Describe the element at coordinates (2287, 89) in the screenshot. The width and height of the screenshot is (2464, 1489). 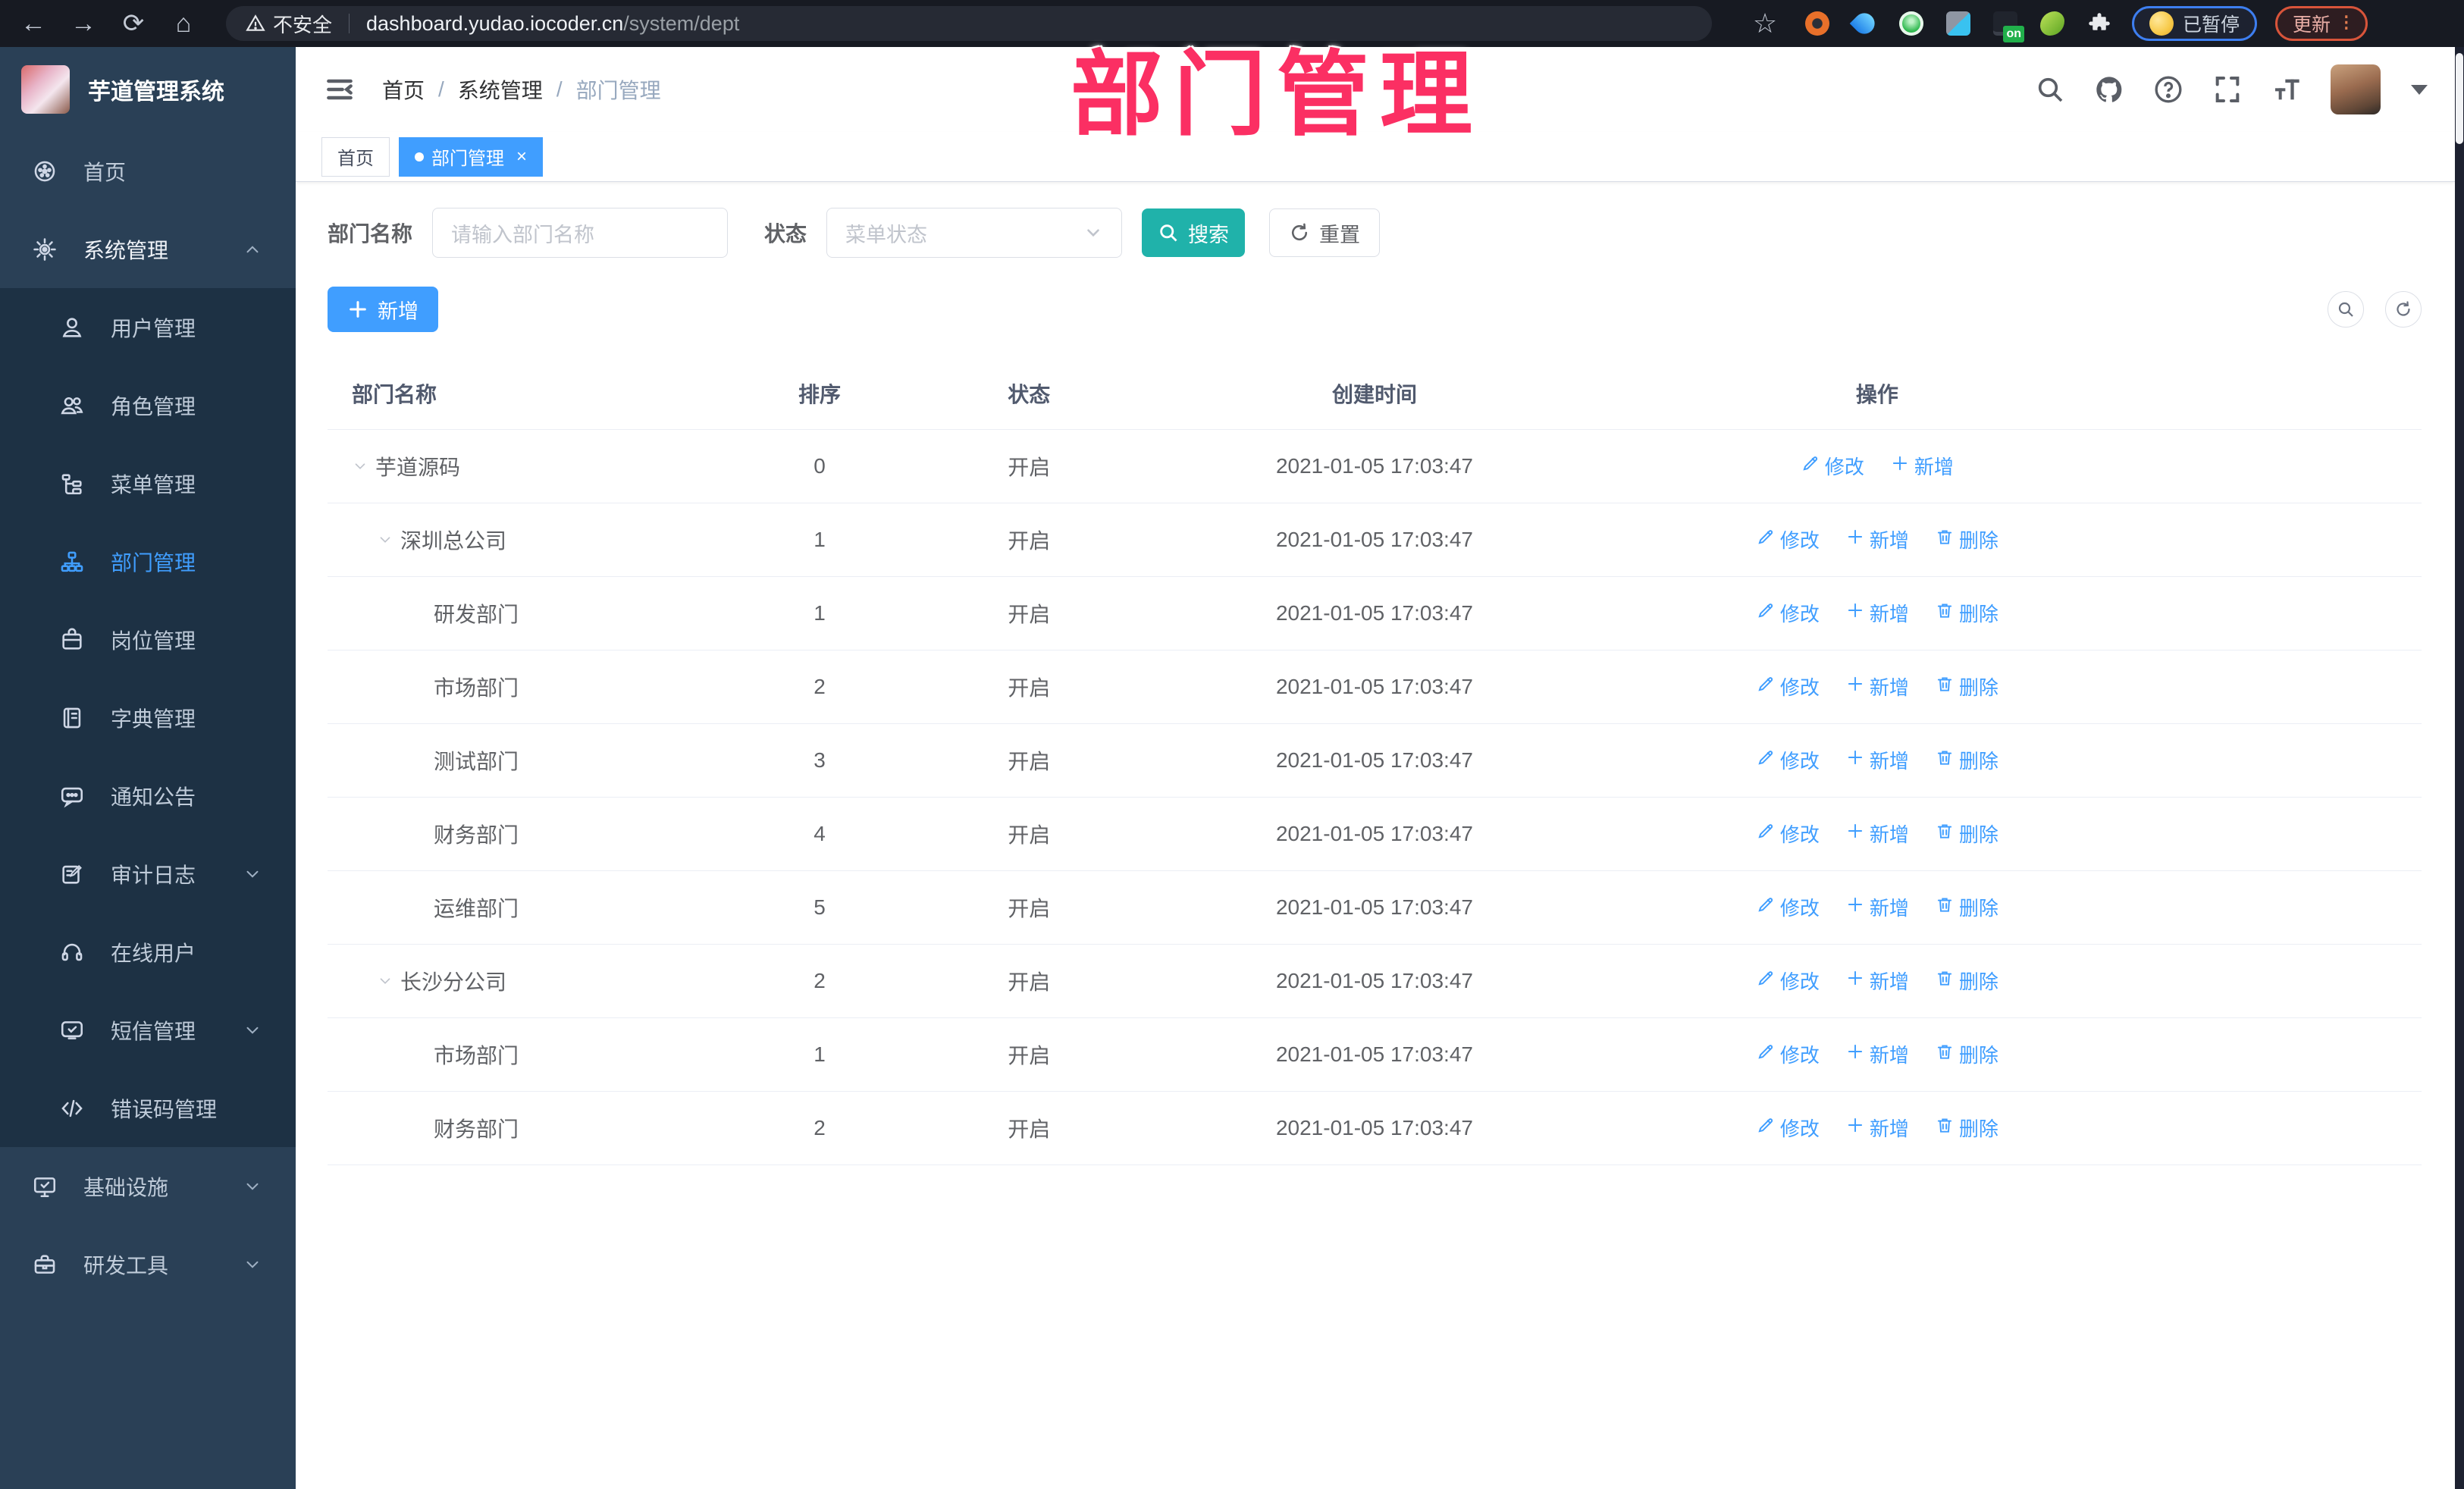
I see `font-size-icon` at that location.